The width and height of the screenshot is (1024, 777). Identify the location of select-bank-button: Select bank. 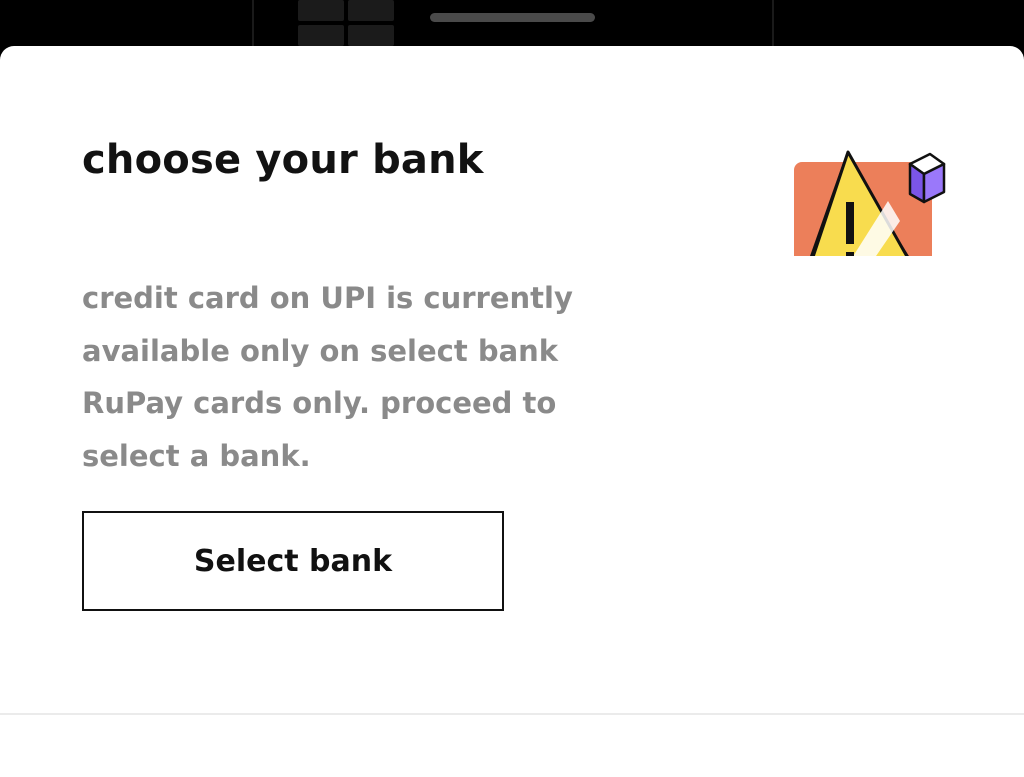
(293, 561).